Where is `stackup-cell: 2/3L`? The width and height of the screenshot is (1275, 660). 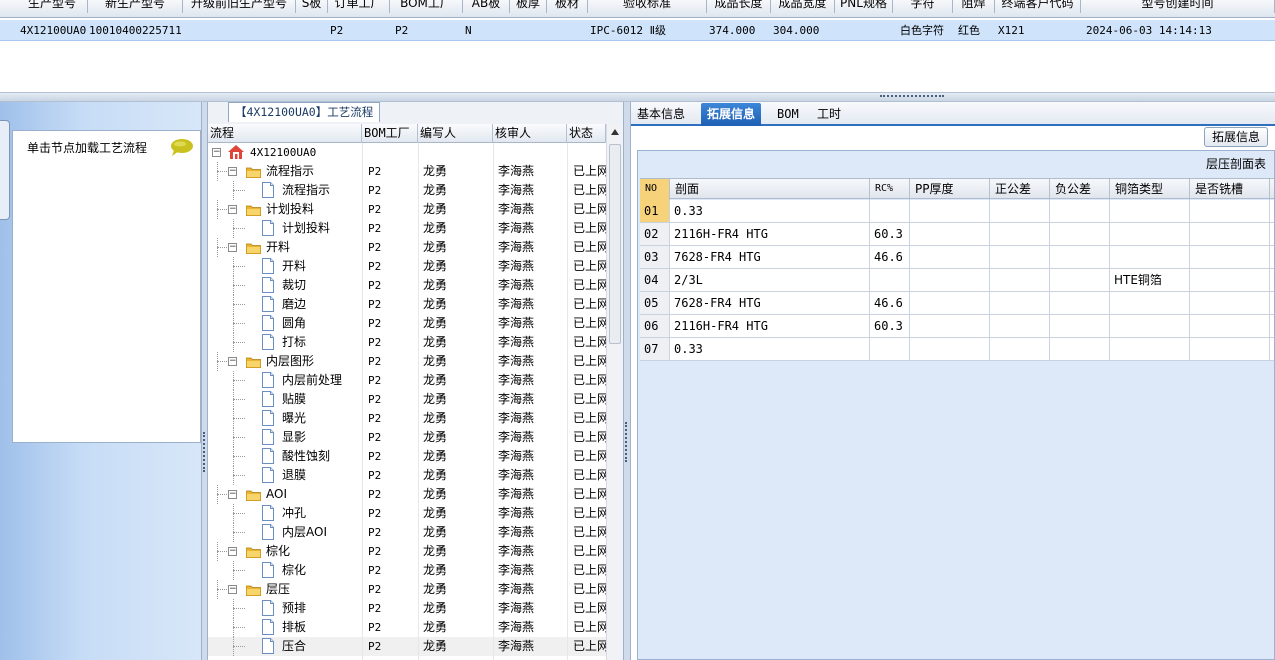 stackup-cell: 2/3L is located at coordinates (770, 280).